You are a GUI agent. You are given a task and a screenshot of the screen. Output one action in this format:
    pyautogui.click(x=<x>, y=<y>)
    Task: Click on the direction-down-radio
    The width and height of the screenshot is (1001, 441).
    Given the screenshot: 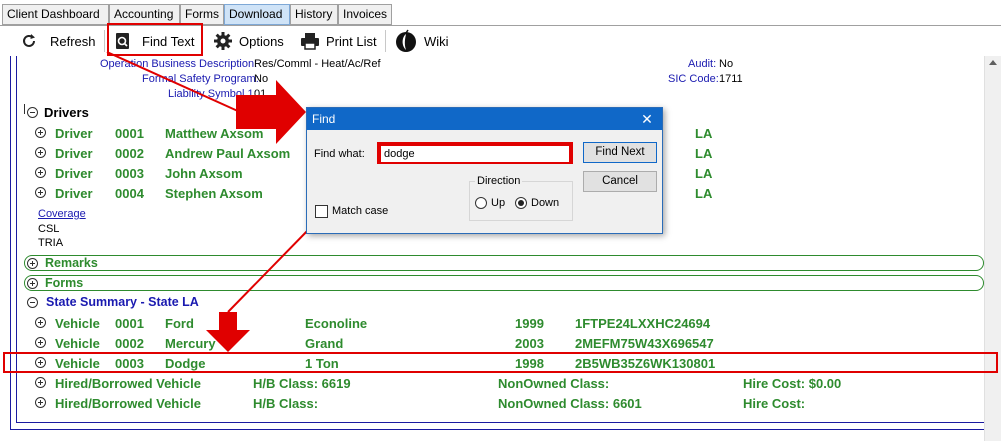 What is the action you would take?
    pyautogui.click(x=521, y=203)
    